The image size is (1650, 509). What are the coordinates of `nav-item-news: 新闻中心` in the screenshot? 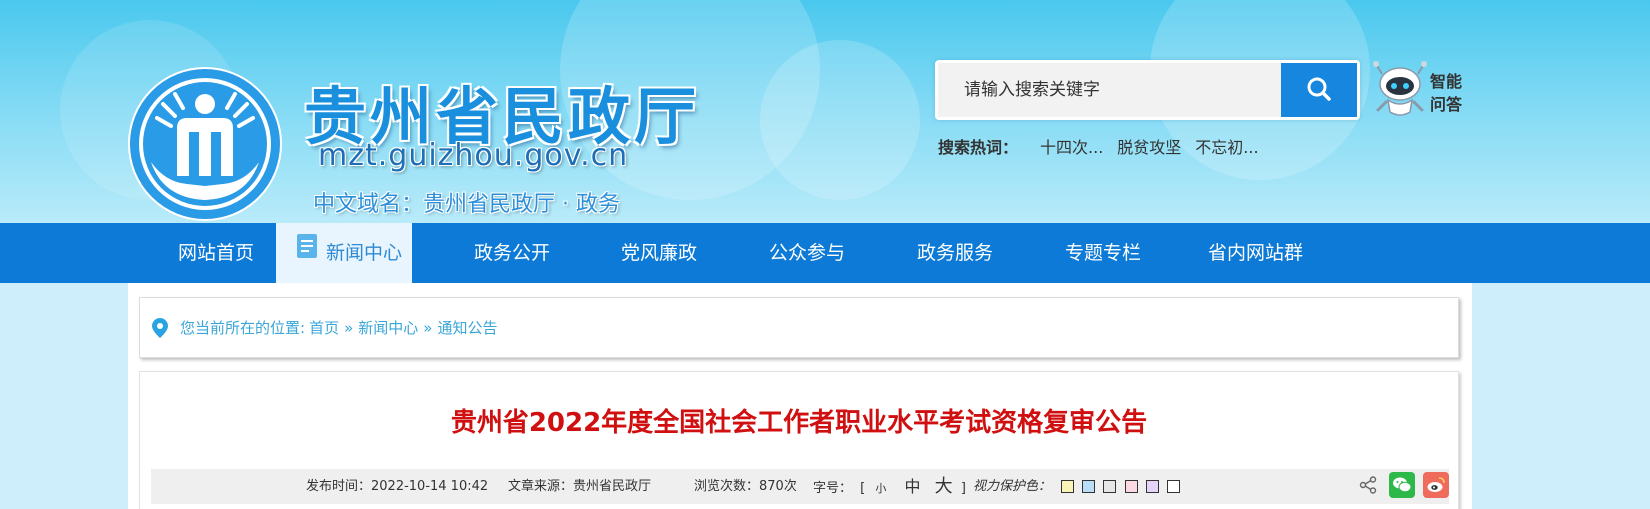 It's located at (344, 253).